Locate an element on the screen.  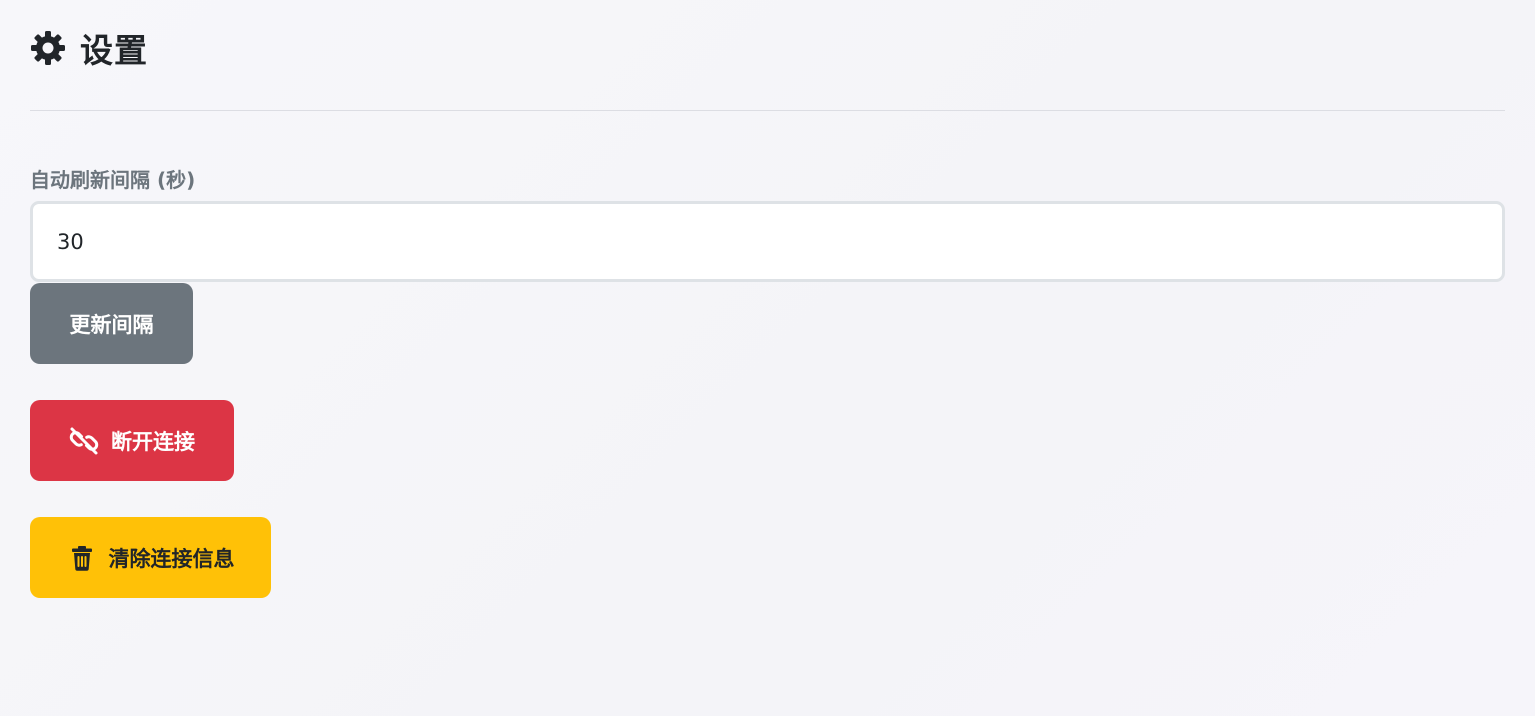
update-interval-button: 更新间隔 is located at coordinates (111, 323).